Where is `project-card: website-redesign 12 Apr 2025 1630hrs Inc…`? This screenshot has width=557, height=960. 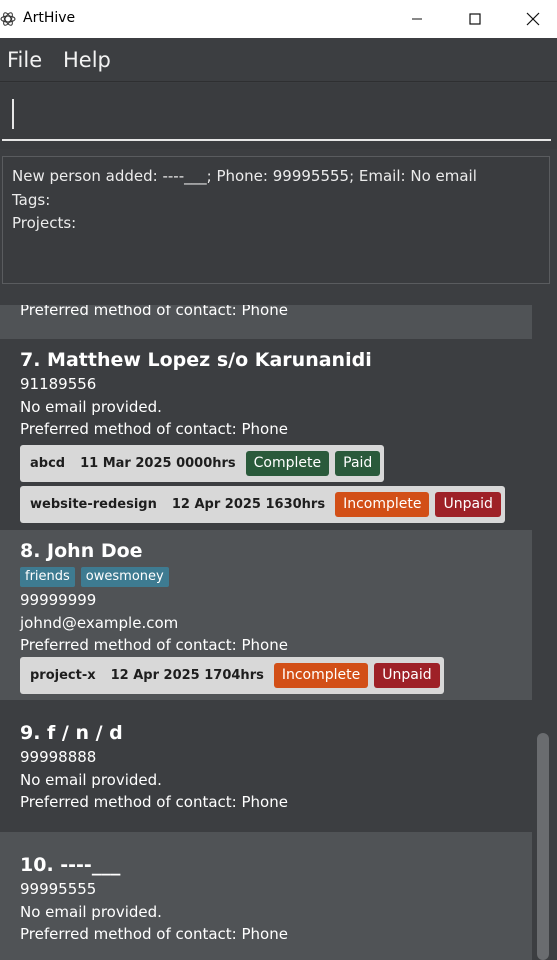 project-card: website-redesign 12 Apr 2025 1630hrs Inc… is located at coordinates (262, 504).